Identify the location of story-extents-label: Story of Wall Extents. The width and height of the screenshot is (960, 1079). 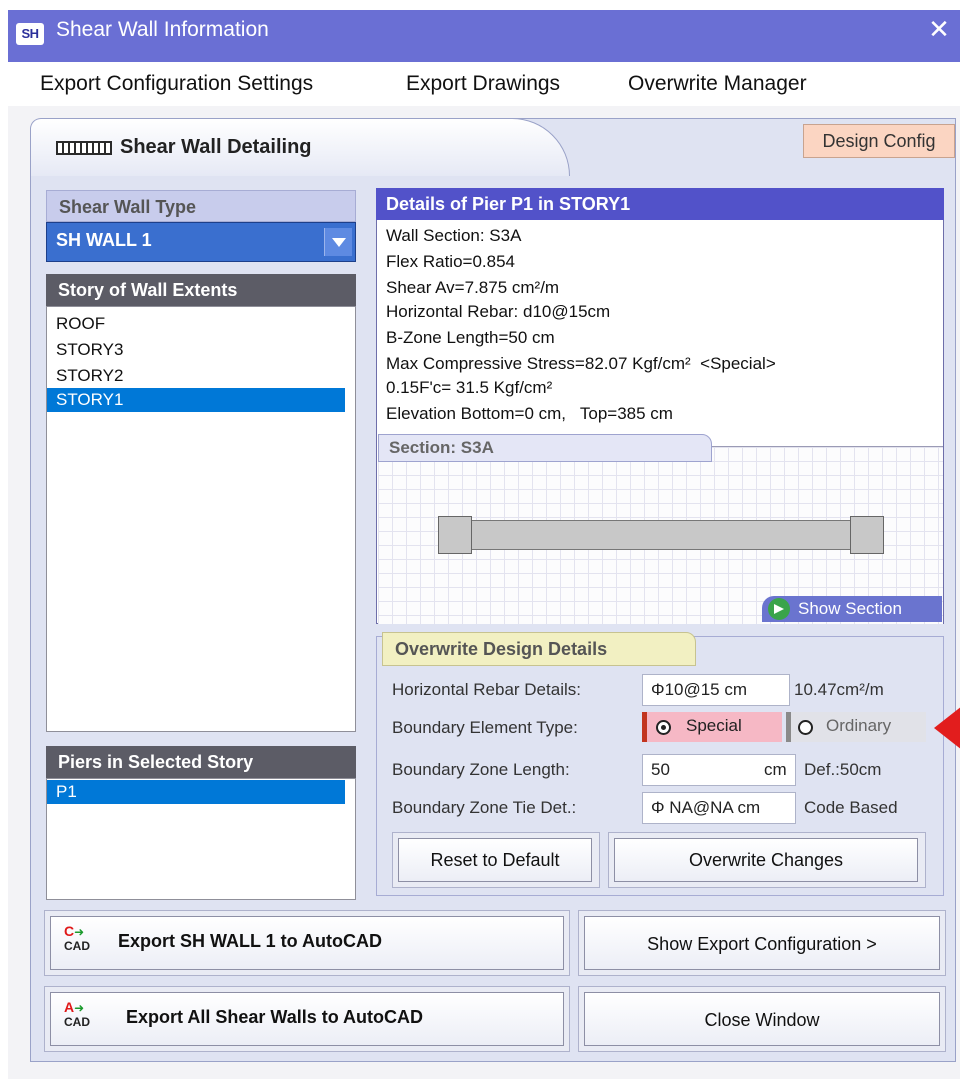
(201, 290).